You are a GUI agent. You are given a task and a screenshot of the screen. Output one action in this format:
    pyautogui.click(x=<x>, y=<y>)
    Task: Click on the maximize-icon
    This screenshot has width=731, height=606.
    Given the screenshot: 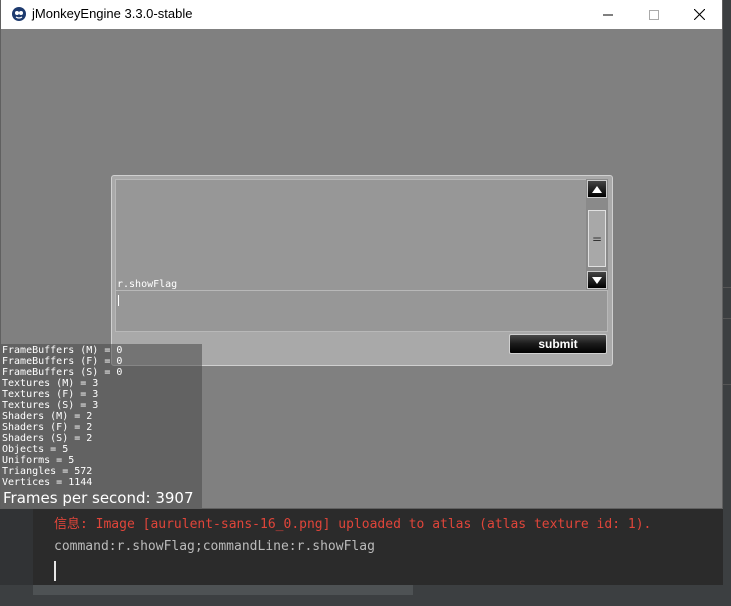 What is the action you would take?
    pyautogui.click(x=654, y=14)
    